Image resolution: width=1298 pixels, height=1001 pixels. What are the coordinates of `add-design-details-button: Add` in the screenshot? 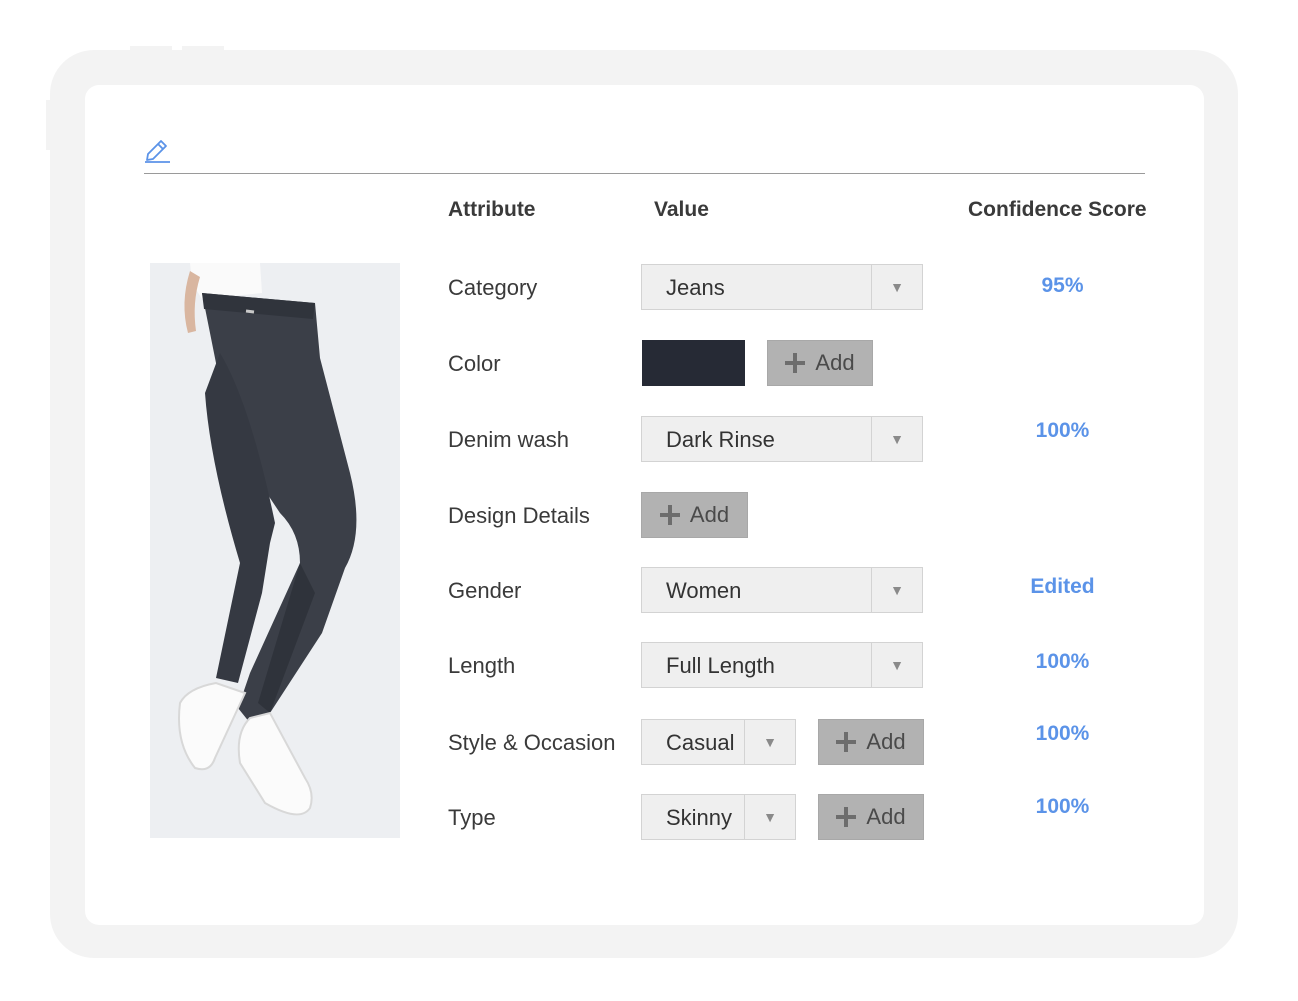 It's located at (694, 515).